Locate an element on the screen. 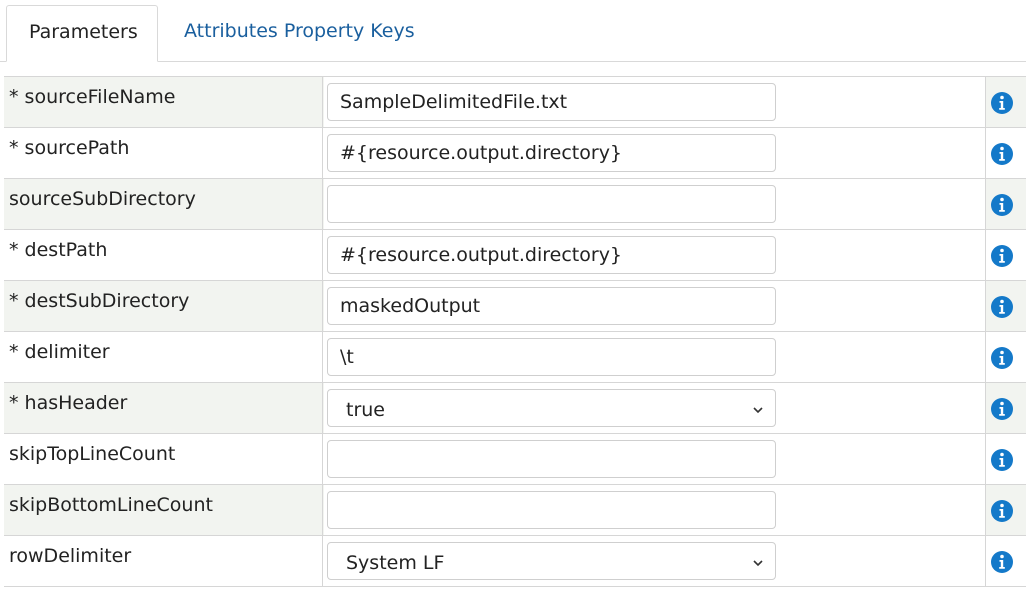 This screenshot has width=1026, height=589. parameter-row: * sourceFileName is located at coordinates (515, 102).